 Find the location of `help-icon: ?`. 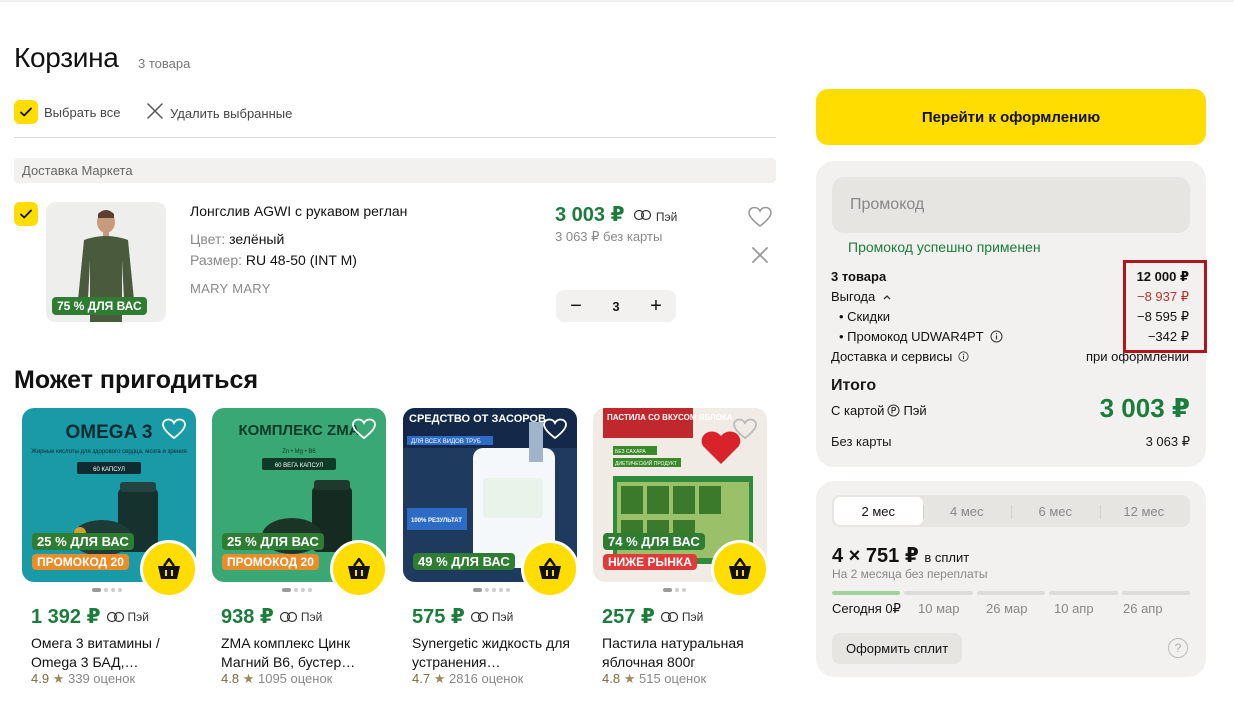

help-icon: ? is located at coordinates (1178, 648).